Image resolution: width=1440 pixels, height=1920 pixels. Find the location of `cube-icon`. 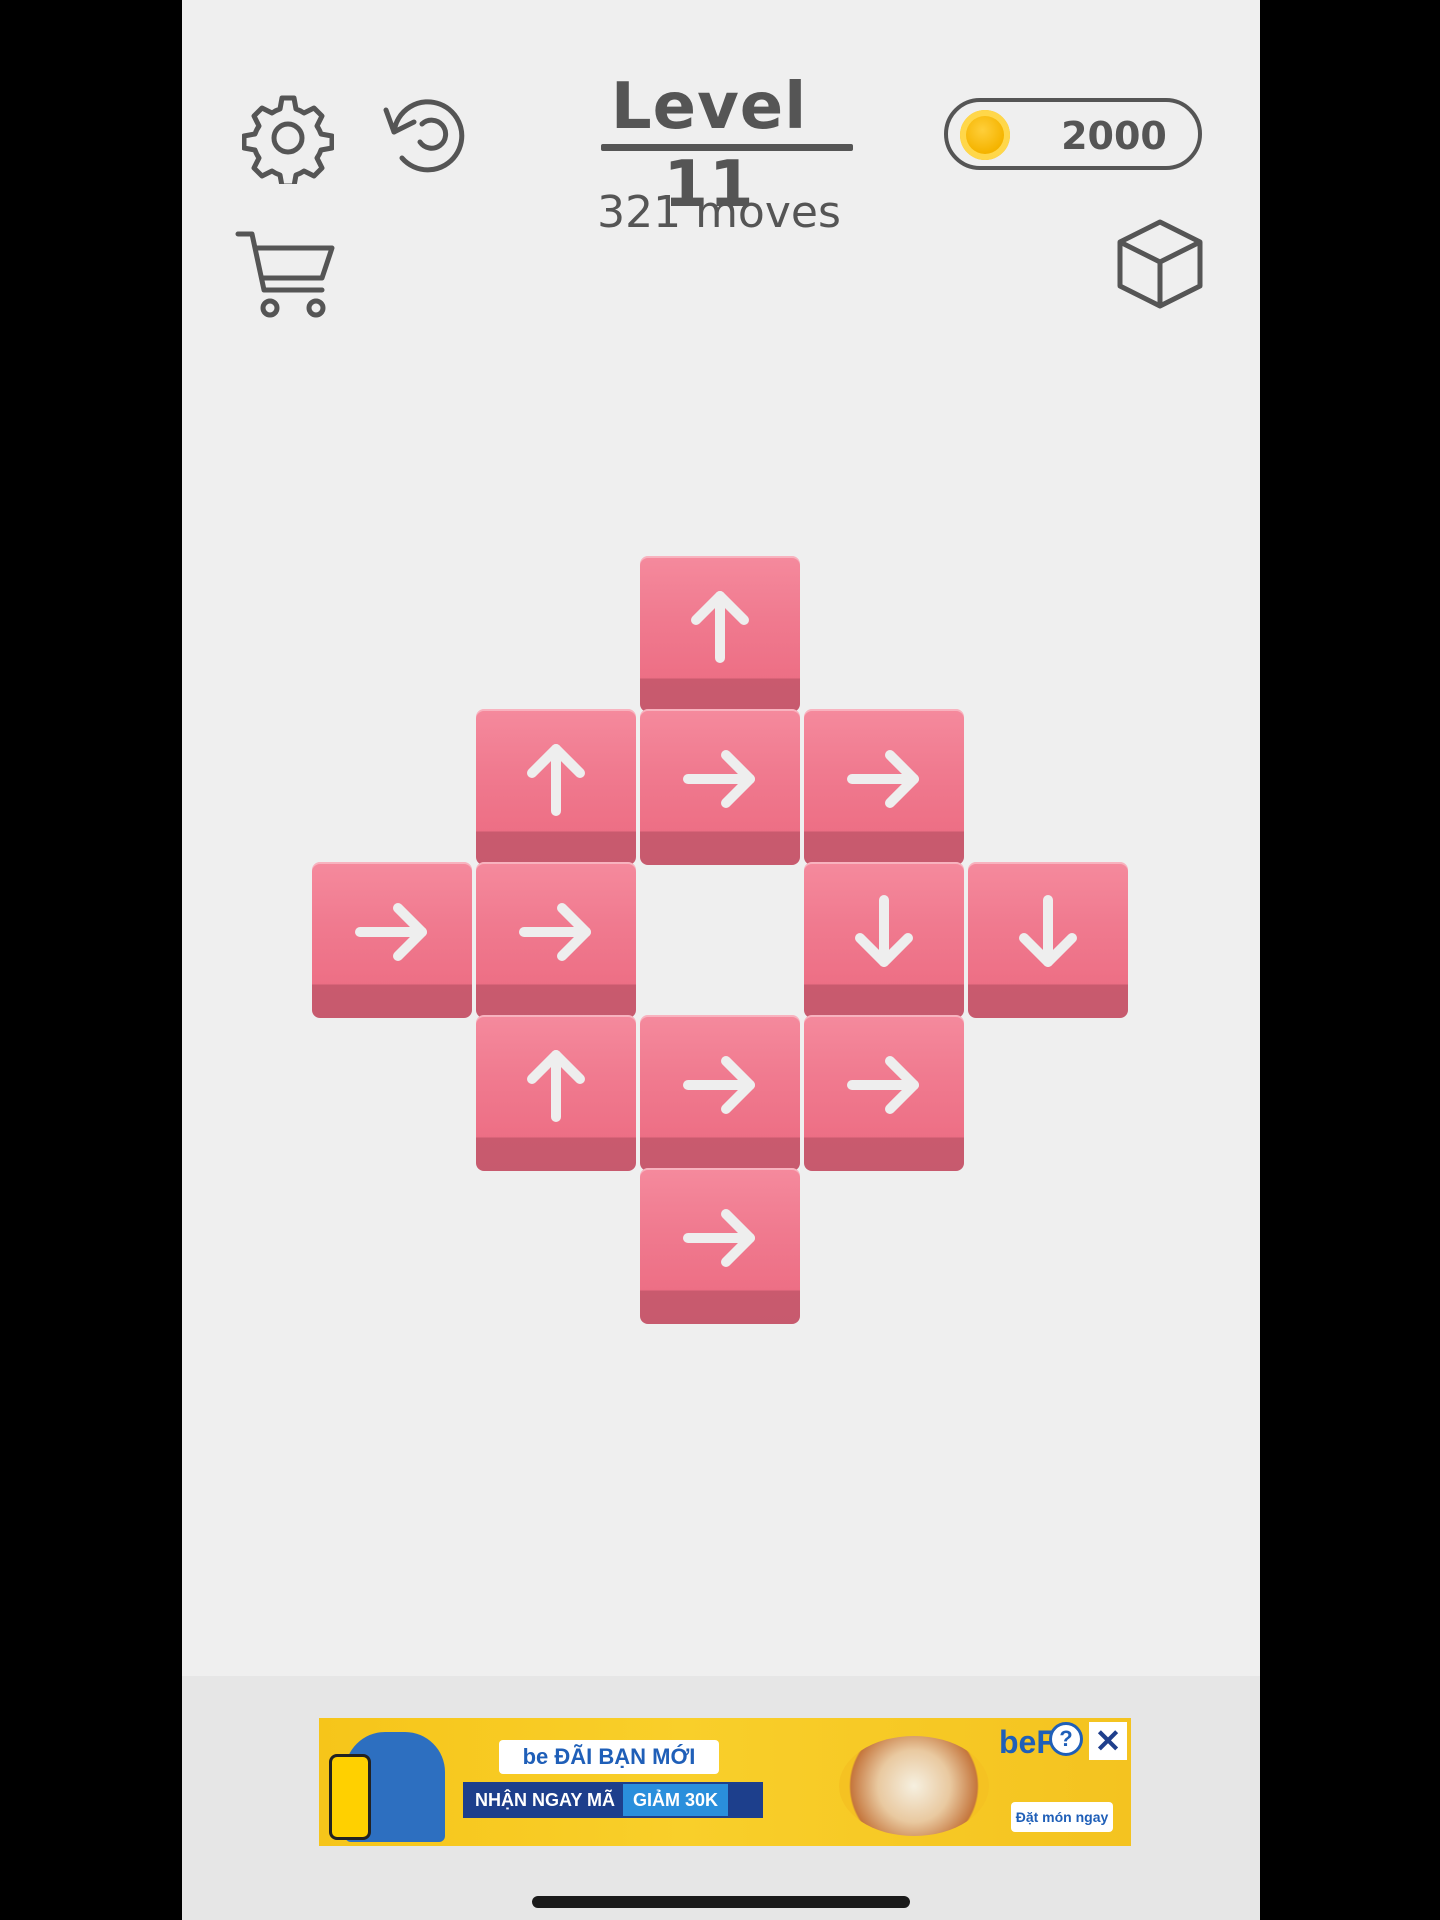

cube-icon is located at coordinates (1160, 264).